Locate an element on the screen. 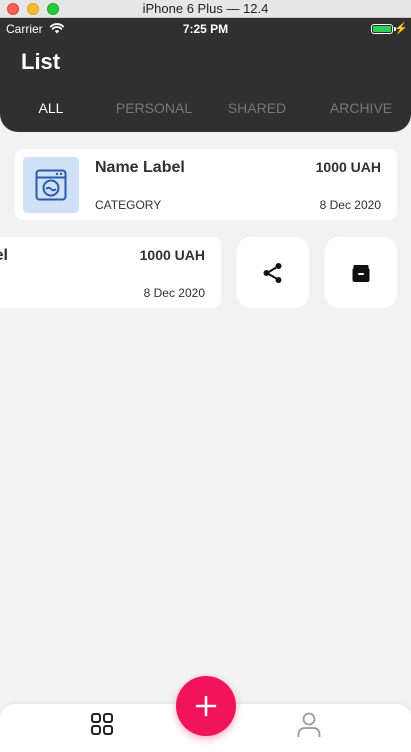  tab-personal: PERSONAL is located at coordinates (154, 108).